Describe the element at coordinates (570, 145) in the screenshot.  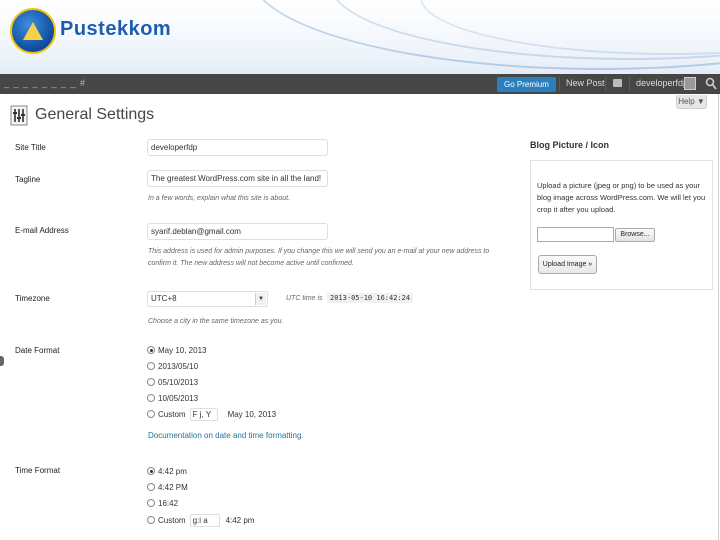
I see `blog-picture-title: Blog Picture / Icon` at that location.